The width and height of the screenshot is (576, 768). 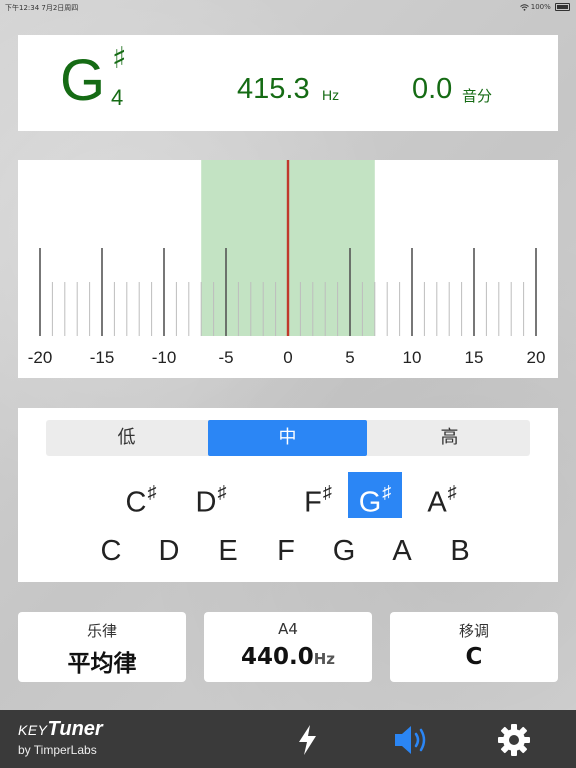 What do you see at coordinates (402, 551) in the screenshot?
I see `key-a: A` at bounding box center [402, 551].